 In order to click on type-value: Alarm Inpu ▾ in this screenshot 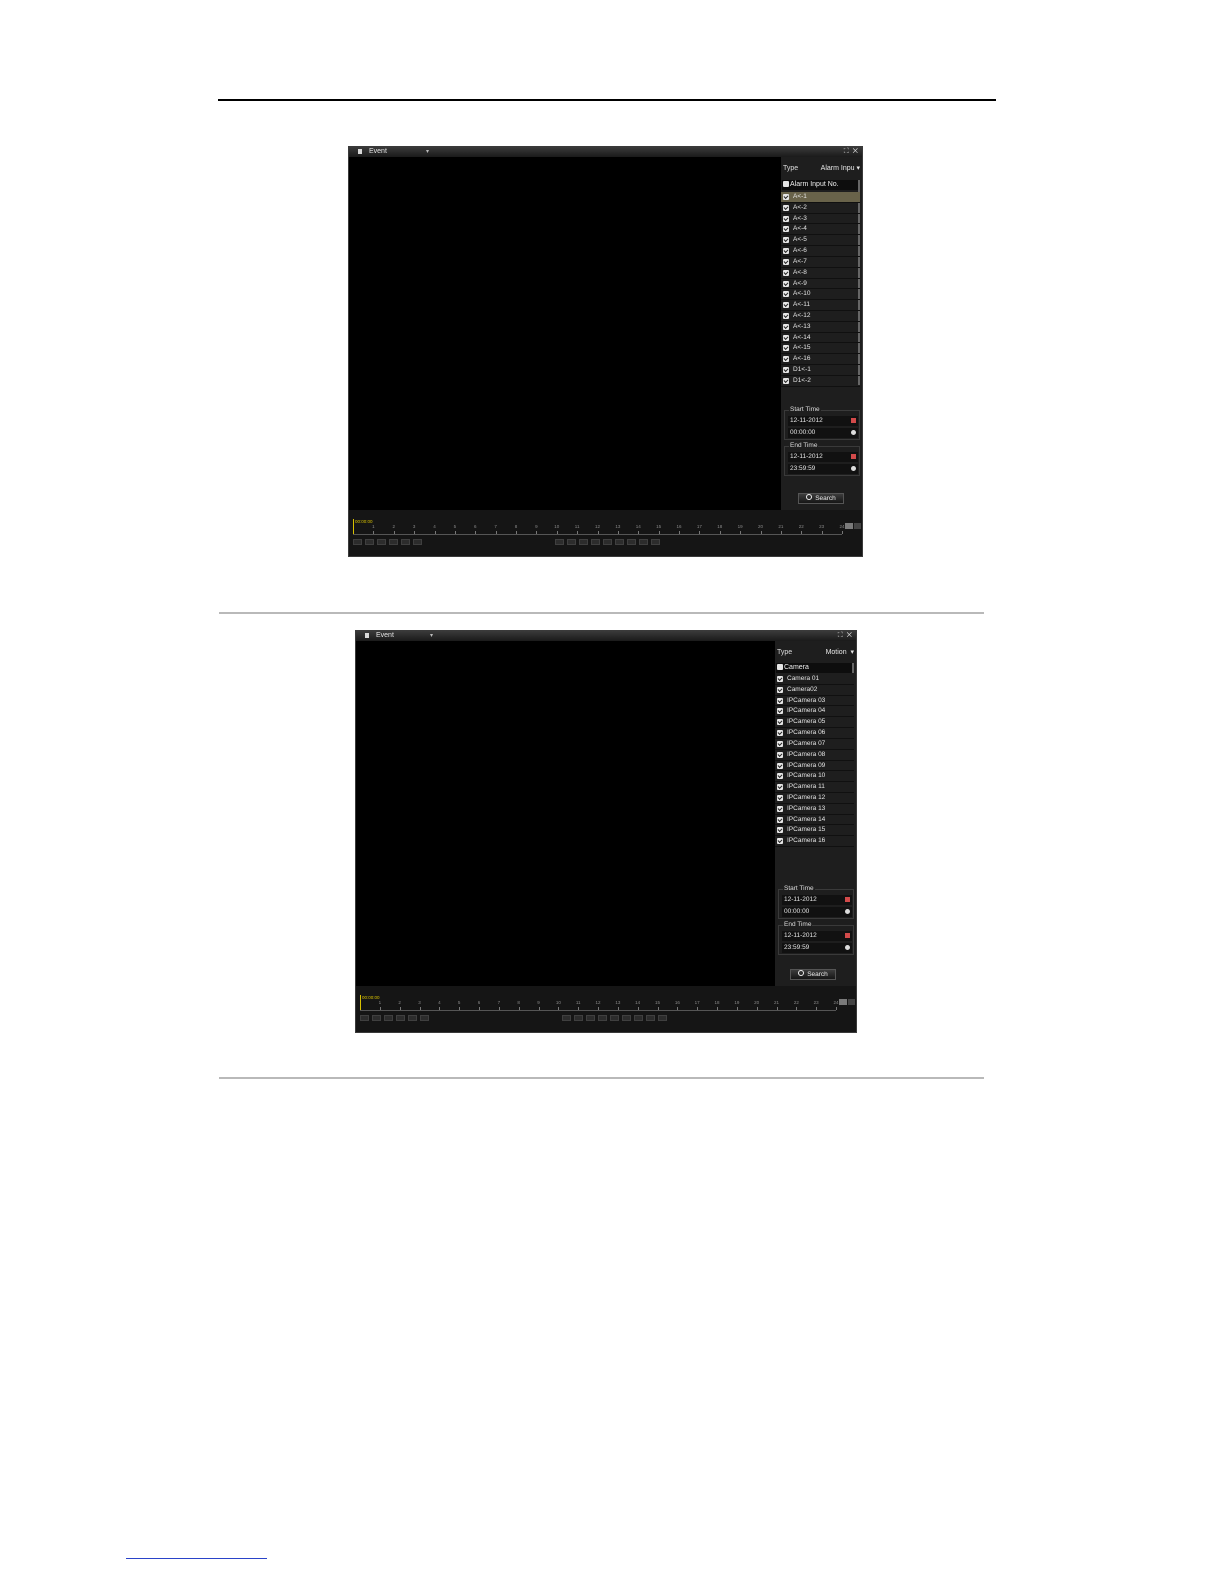, I will do `click(840, 169)`.